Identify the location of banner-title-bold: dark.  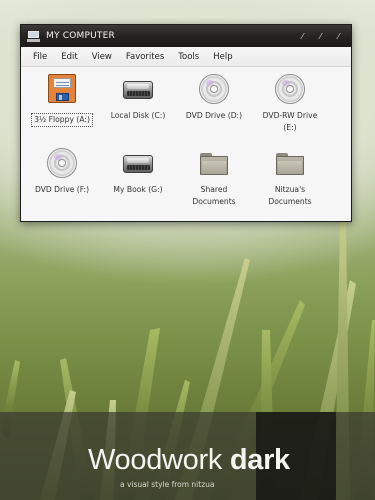
(259, 460).